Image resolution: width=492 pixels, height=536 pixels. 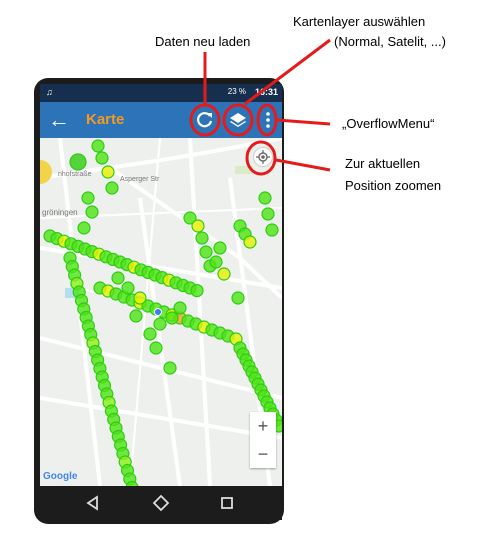 What do you see at coordinates (390, 41) in the screenshot?
I see `annotation-layer-2: (Normal, Satelit, ...)` at bounding box center [390, 41].